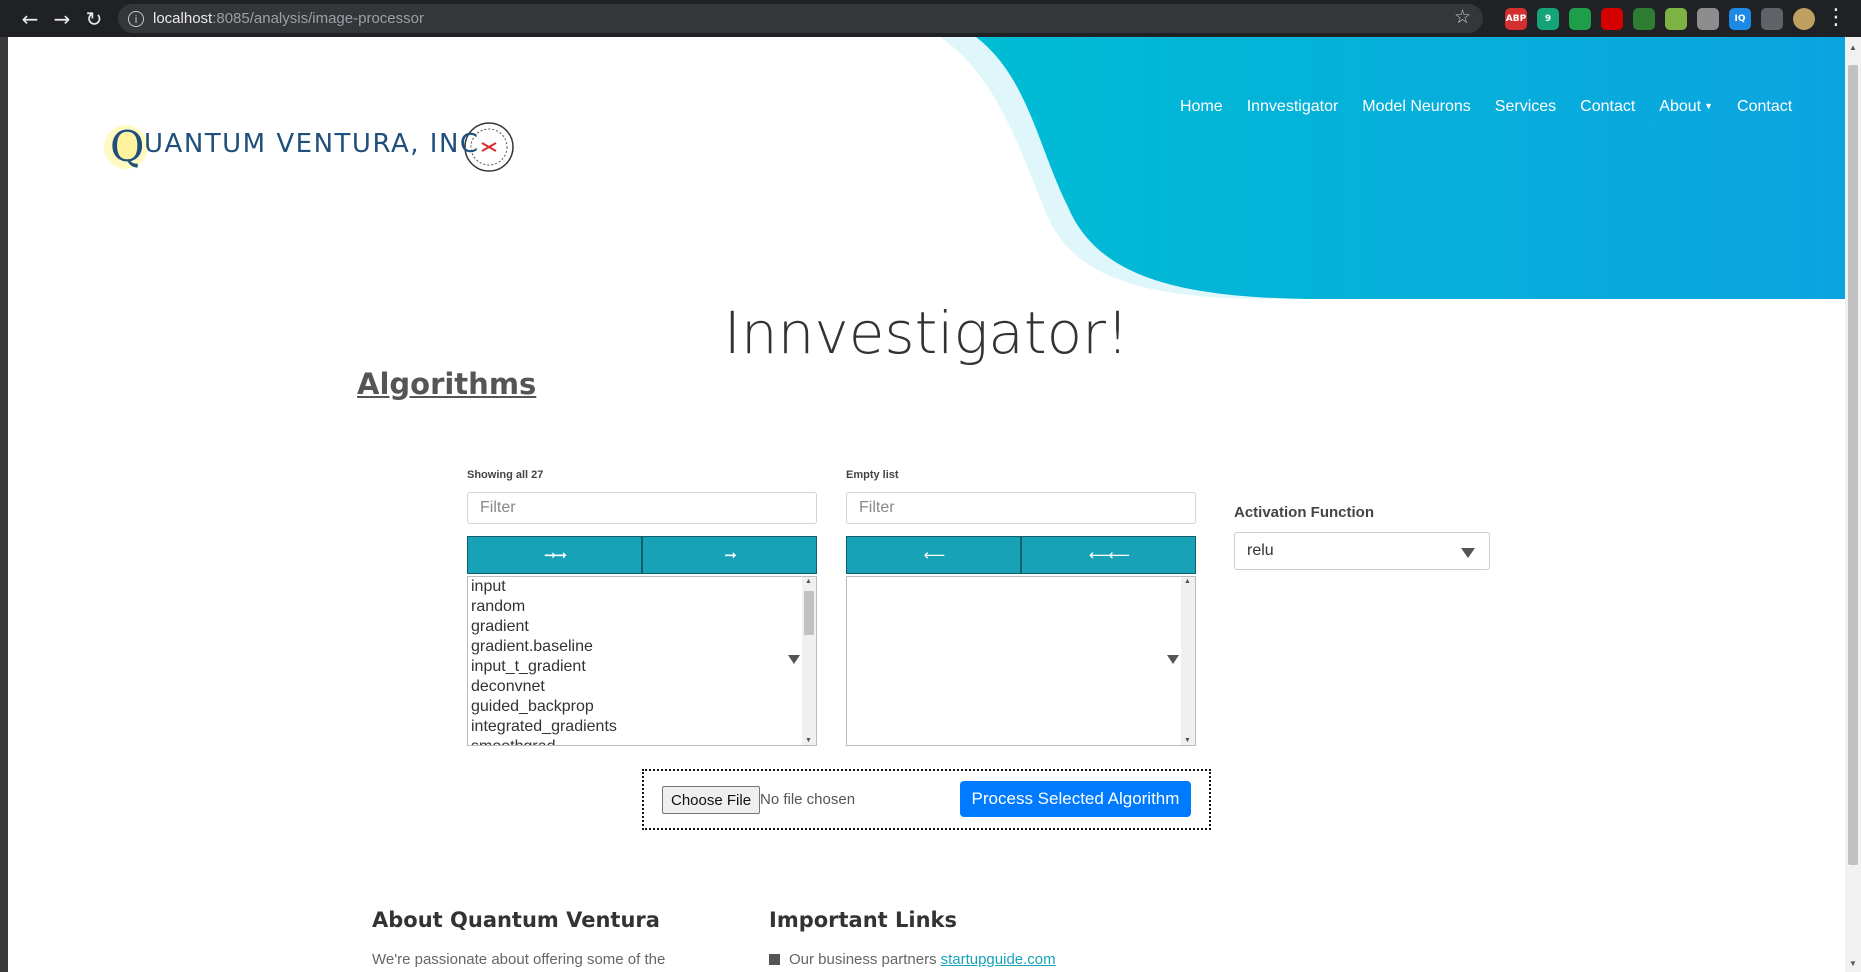  What do you see at coordinates (1708, 19) in the screenshot?
I see `grey-box-icon` at bounding box center [1708, 19].